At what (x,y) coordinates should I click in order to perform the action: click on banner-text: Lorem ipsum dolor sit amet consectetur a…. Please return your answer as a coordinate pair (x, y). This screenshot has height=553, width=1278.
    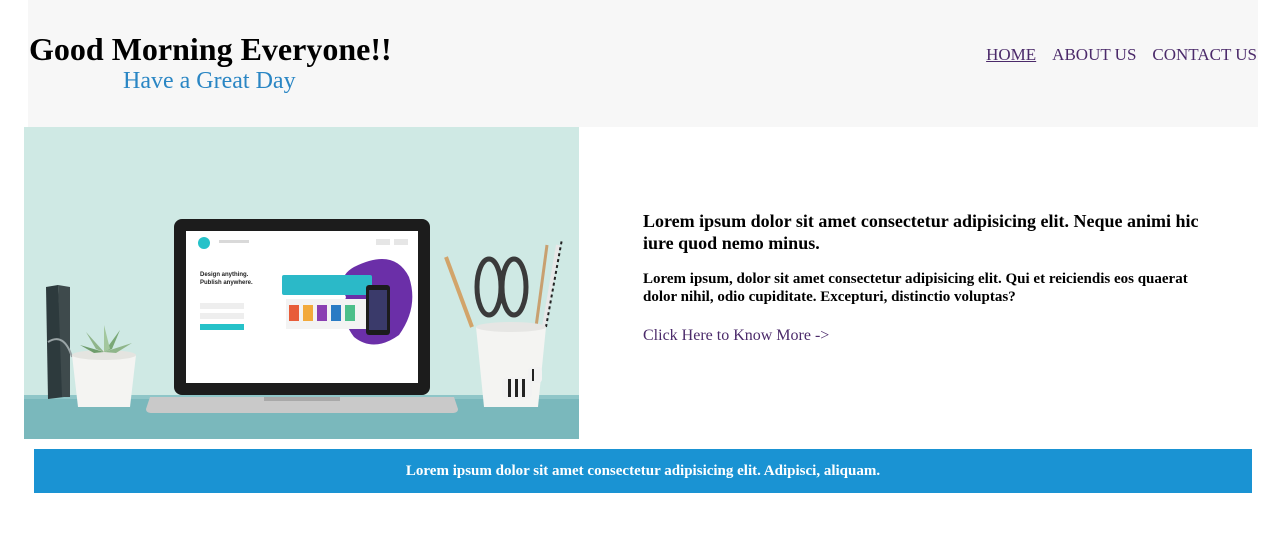
    Looking at the image, I should click on (643, 470).